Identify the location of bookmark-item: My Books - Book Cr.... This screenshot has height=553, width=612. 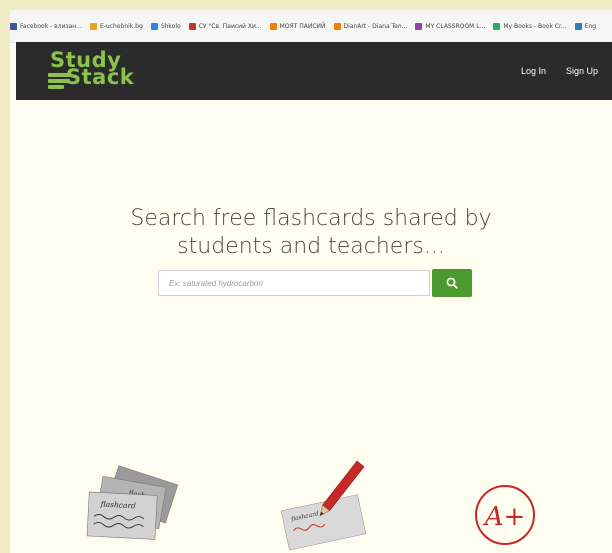
(530, 26).